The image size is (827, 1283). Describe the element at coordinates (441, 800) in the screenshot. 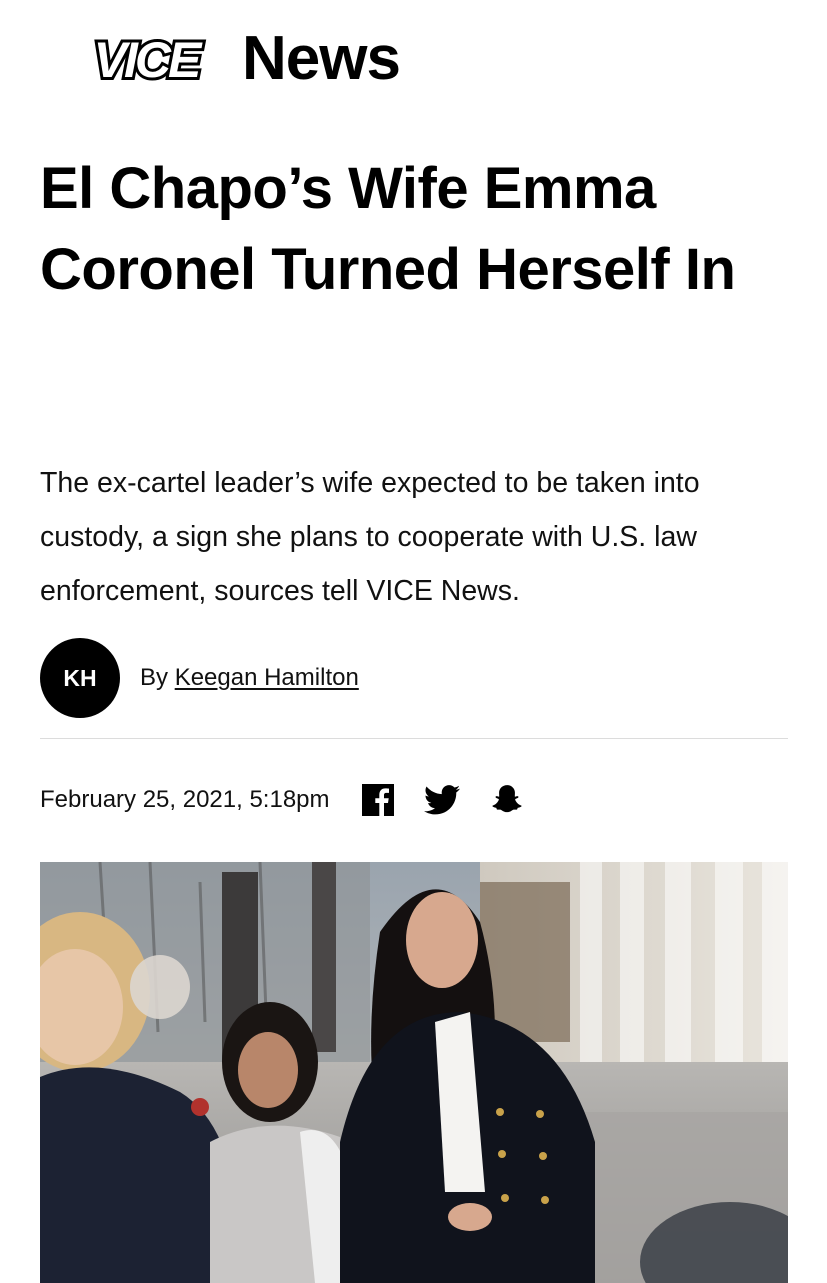

I see `twitter-icon` at that location.